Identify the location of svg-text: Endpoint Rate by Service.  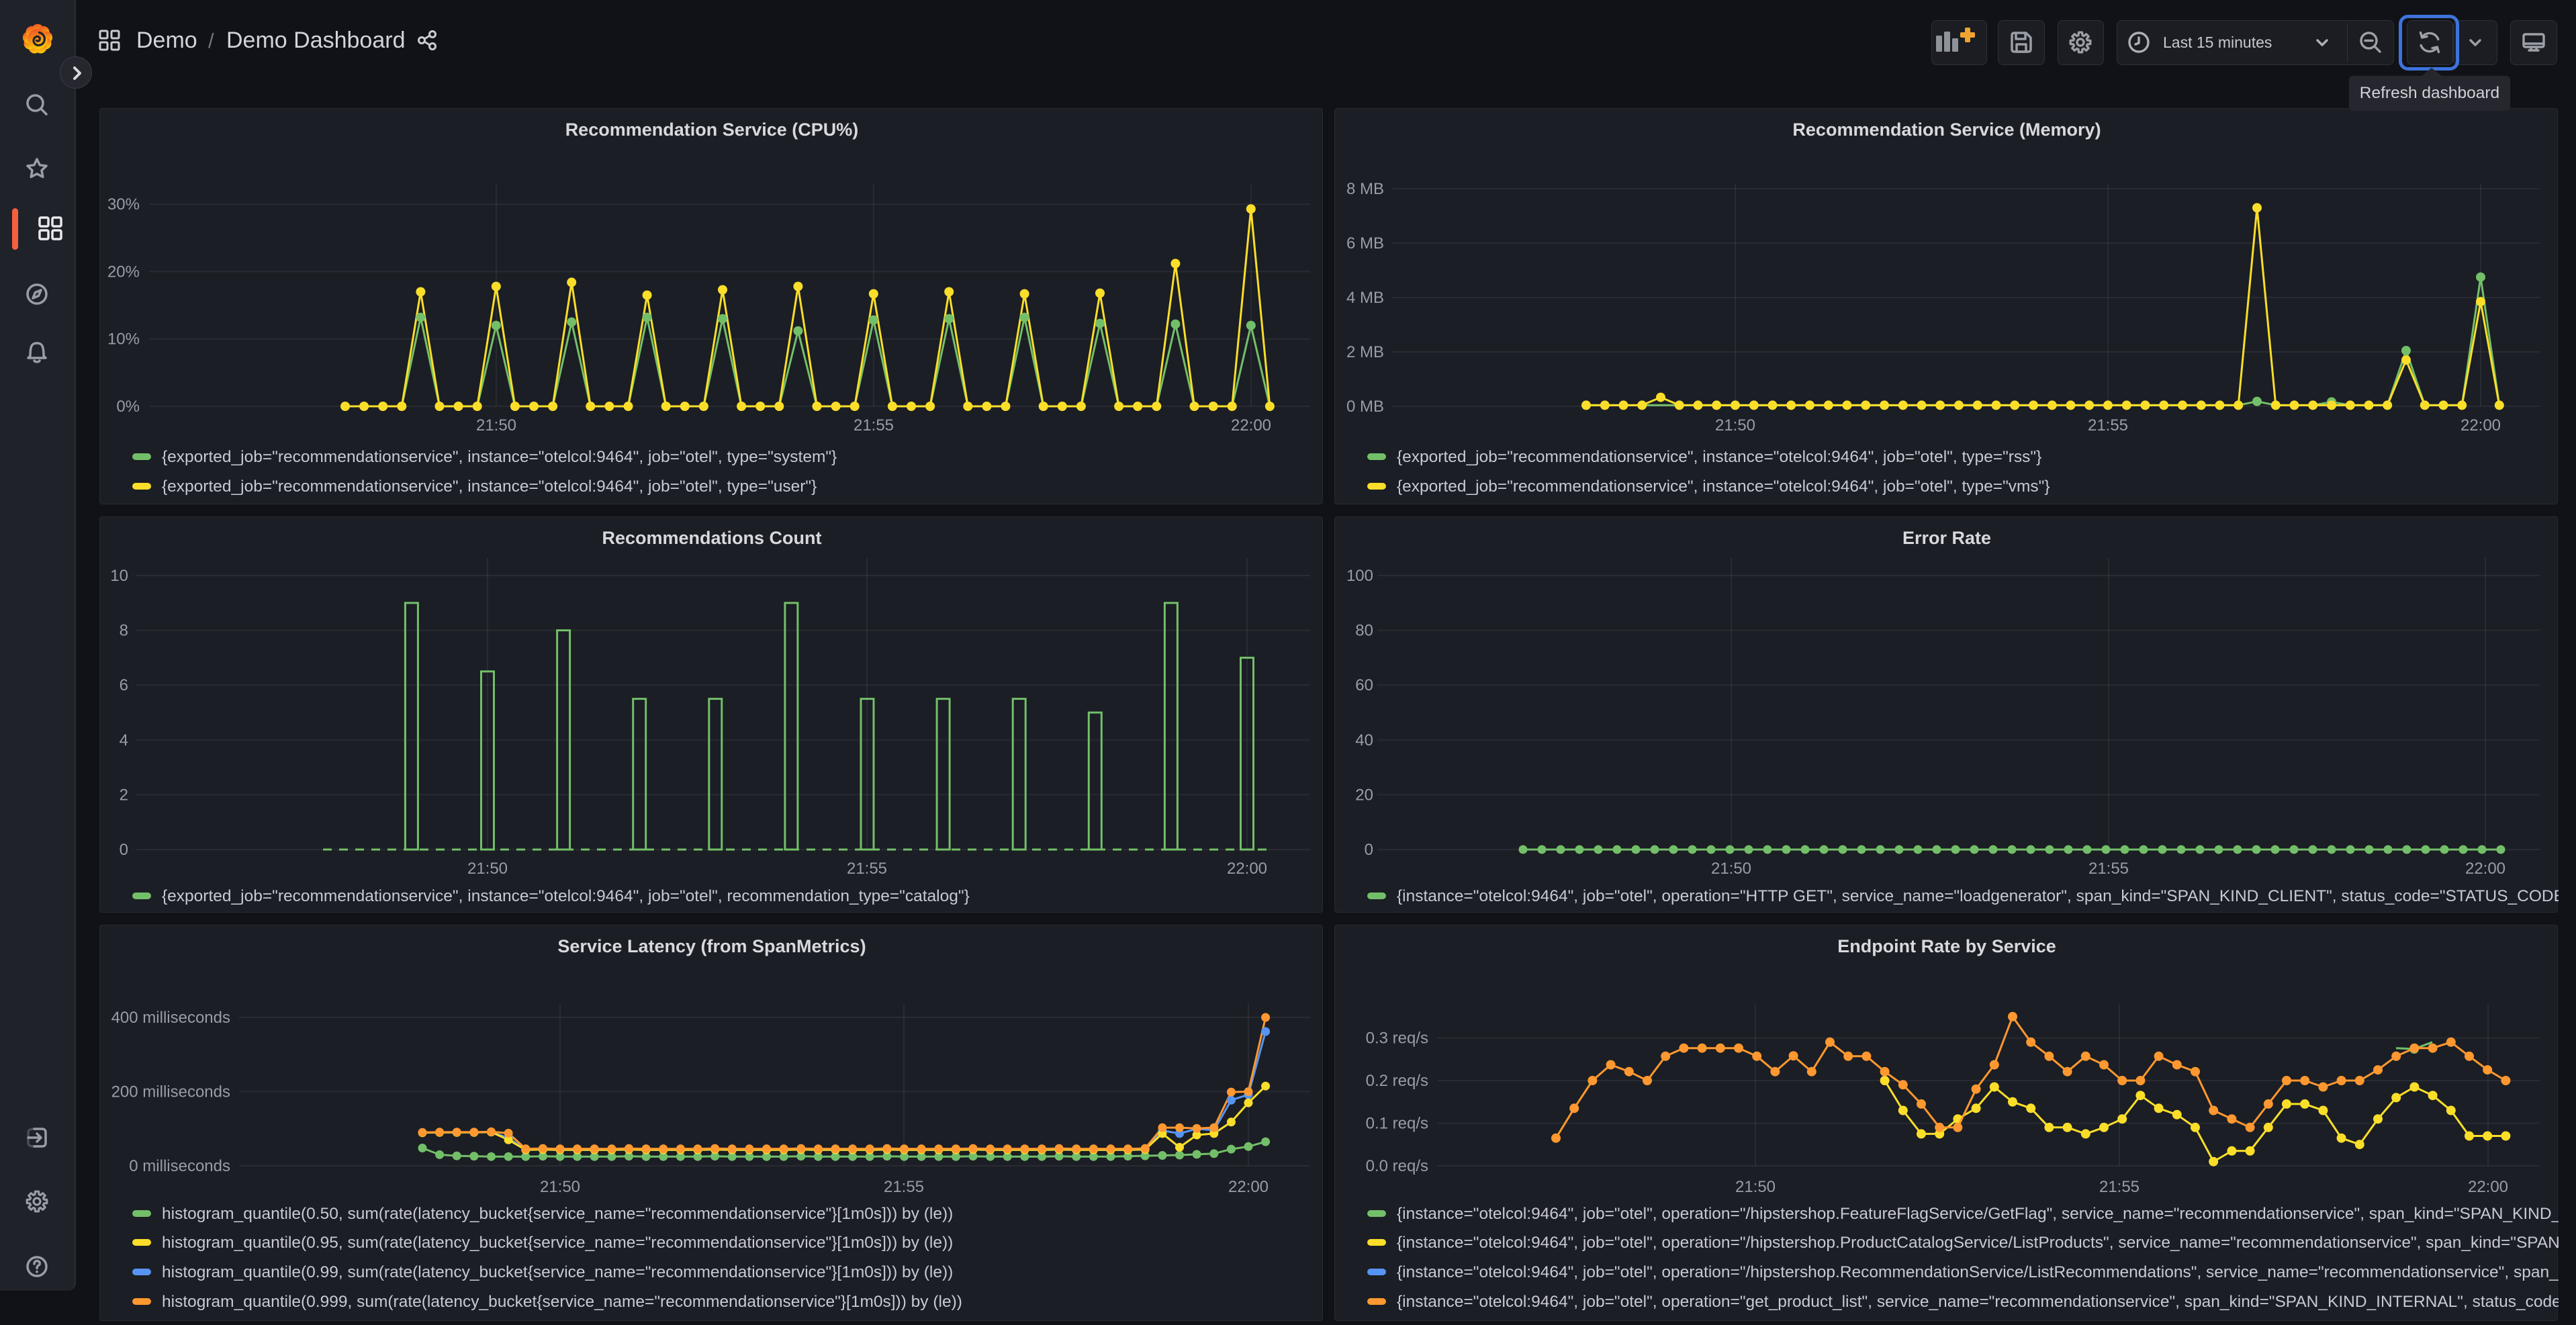
(1946, 946).